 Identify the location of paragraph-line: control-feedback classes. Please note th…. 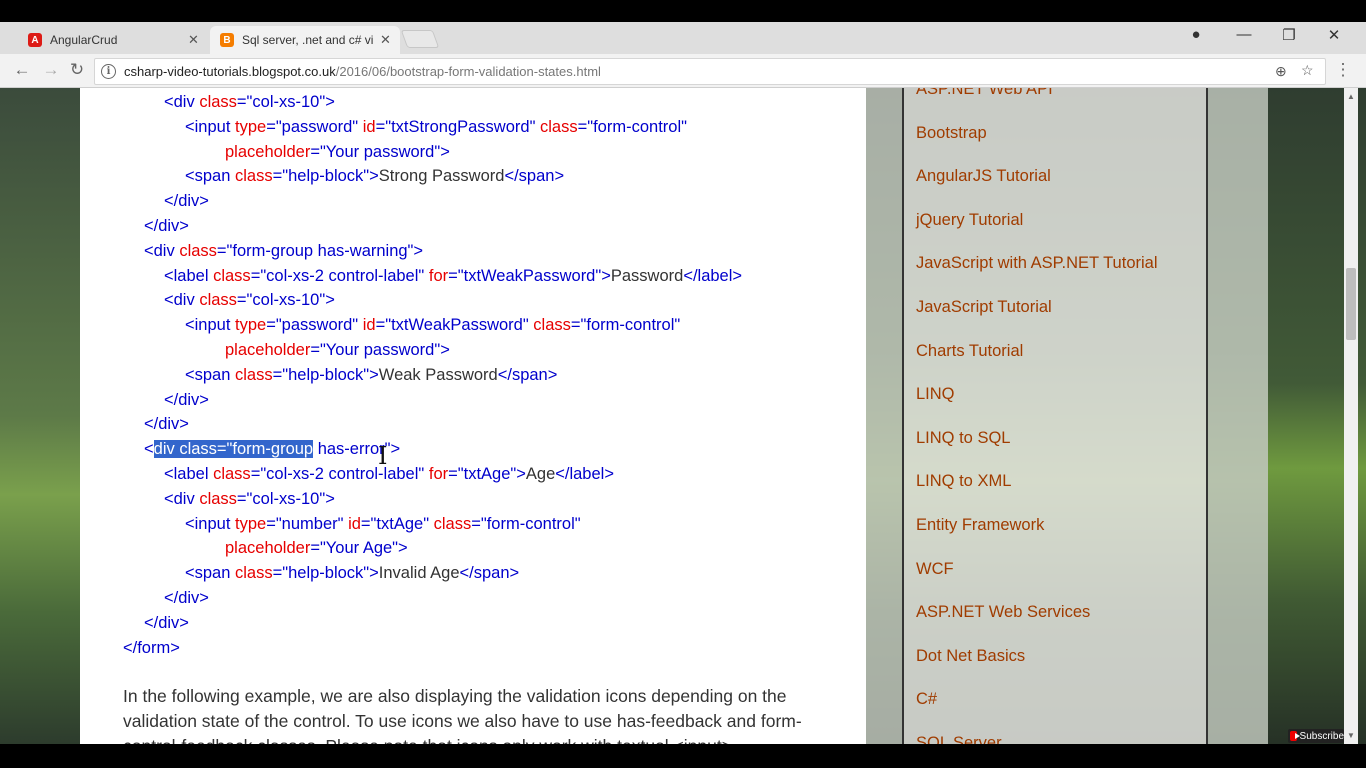
(488, 739).